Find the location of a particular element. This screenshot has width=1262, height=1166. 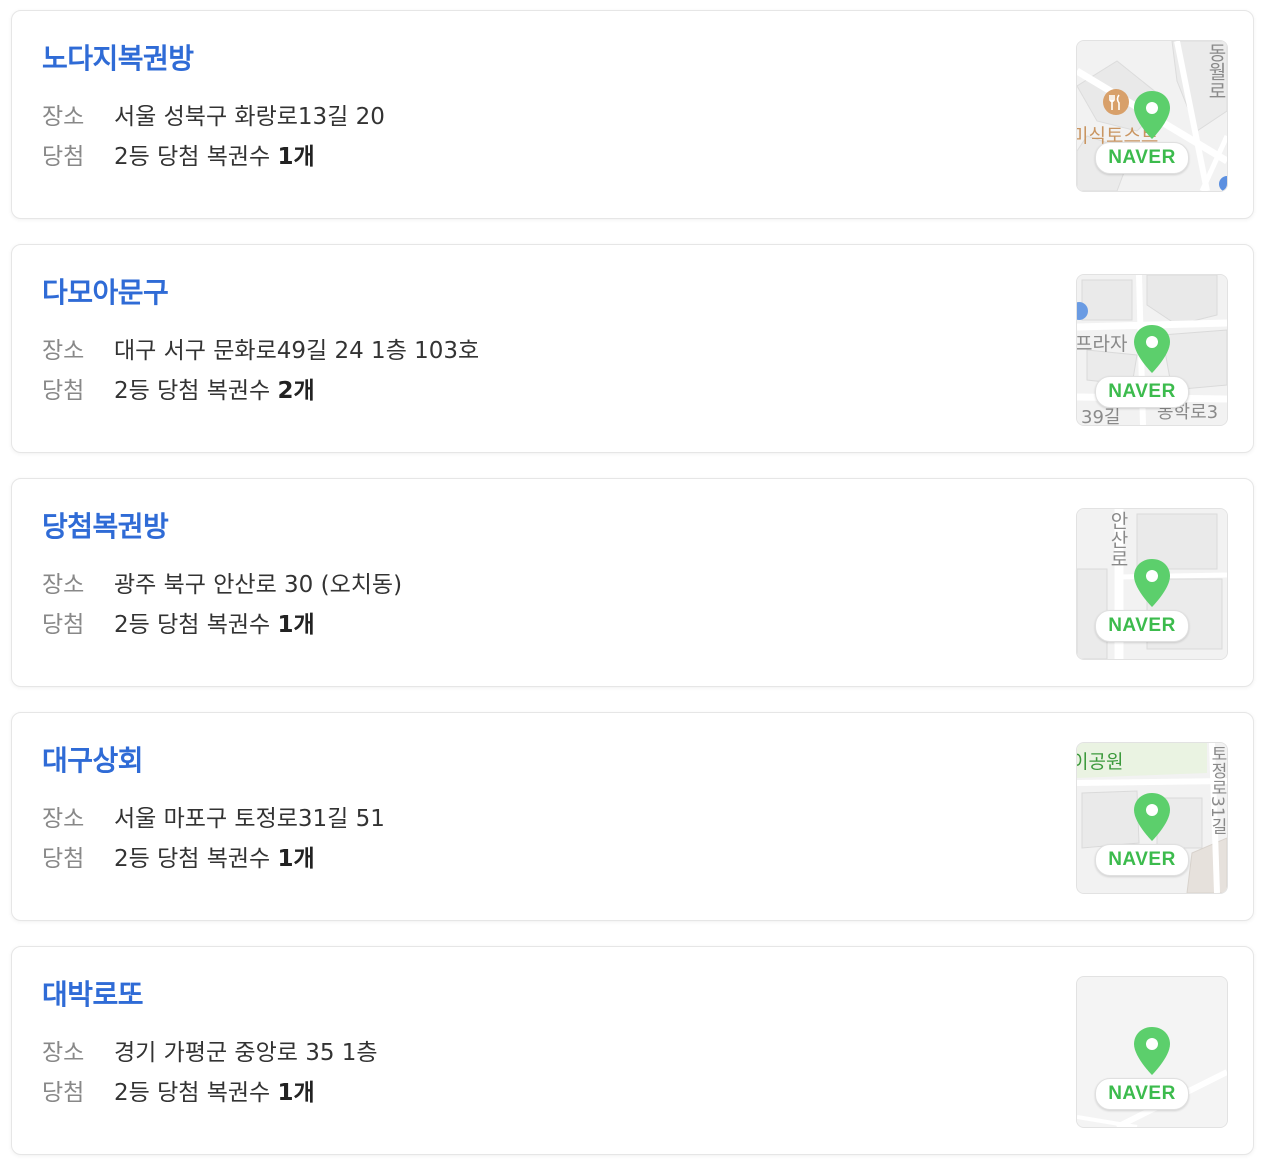

map-road-label: 안산로 is located at coordinates (1118, 539).